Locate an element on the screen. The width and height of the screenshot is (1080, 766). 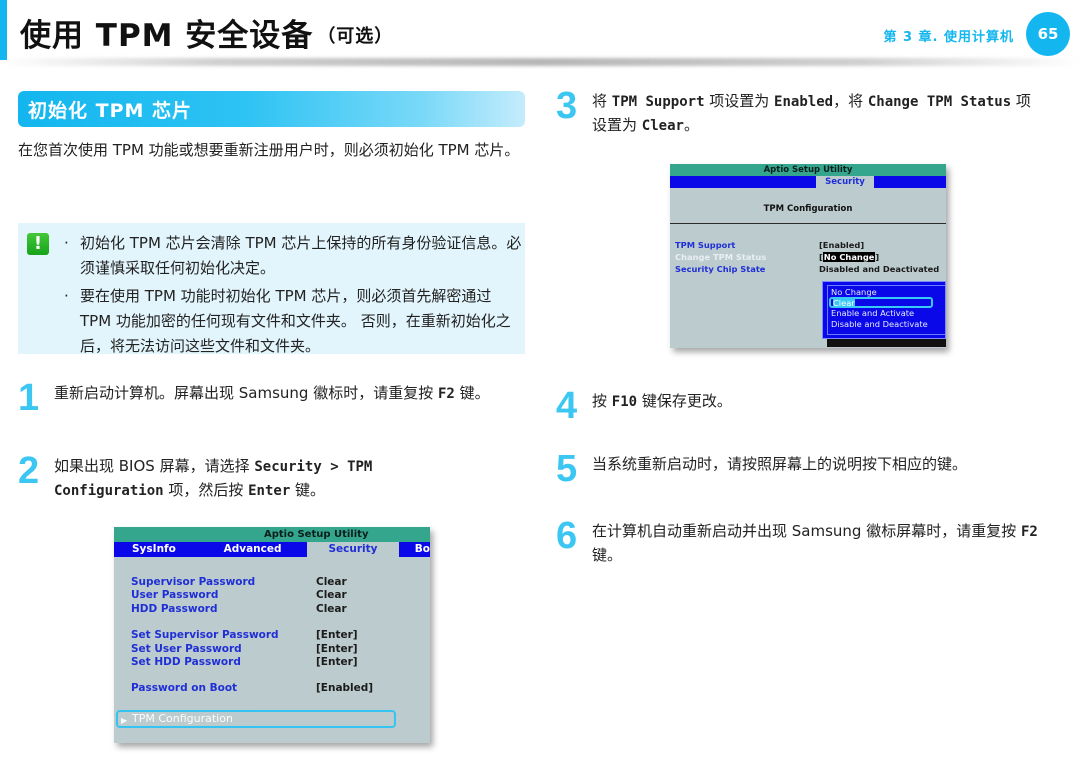
text: 项设置为 is located at coordinates (739, 101).